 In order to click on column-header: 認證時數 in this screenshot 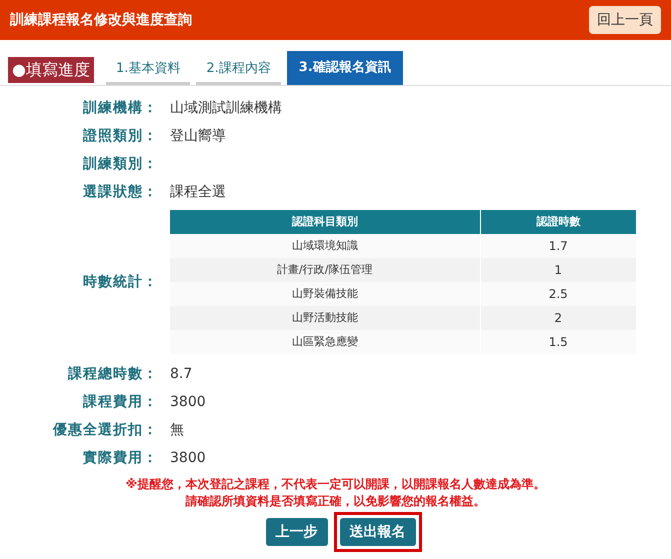, I will do `click(558, 222)`.